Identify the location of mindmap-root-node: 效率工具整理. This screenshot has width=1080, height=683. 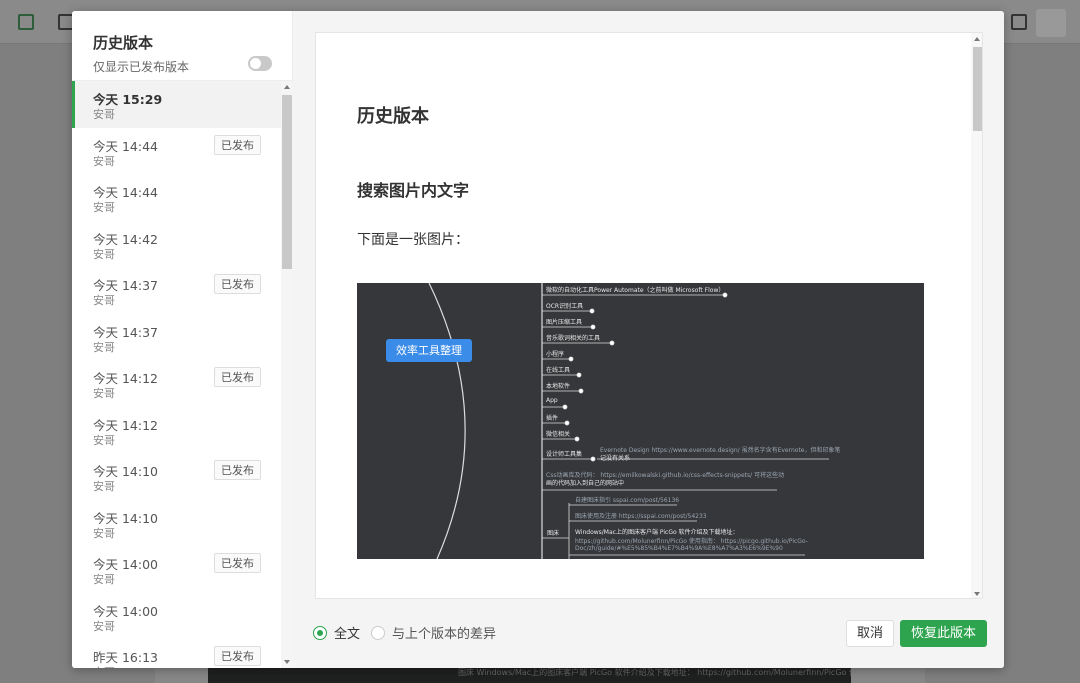
(429, 350).